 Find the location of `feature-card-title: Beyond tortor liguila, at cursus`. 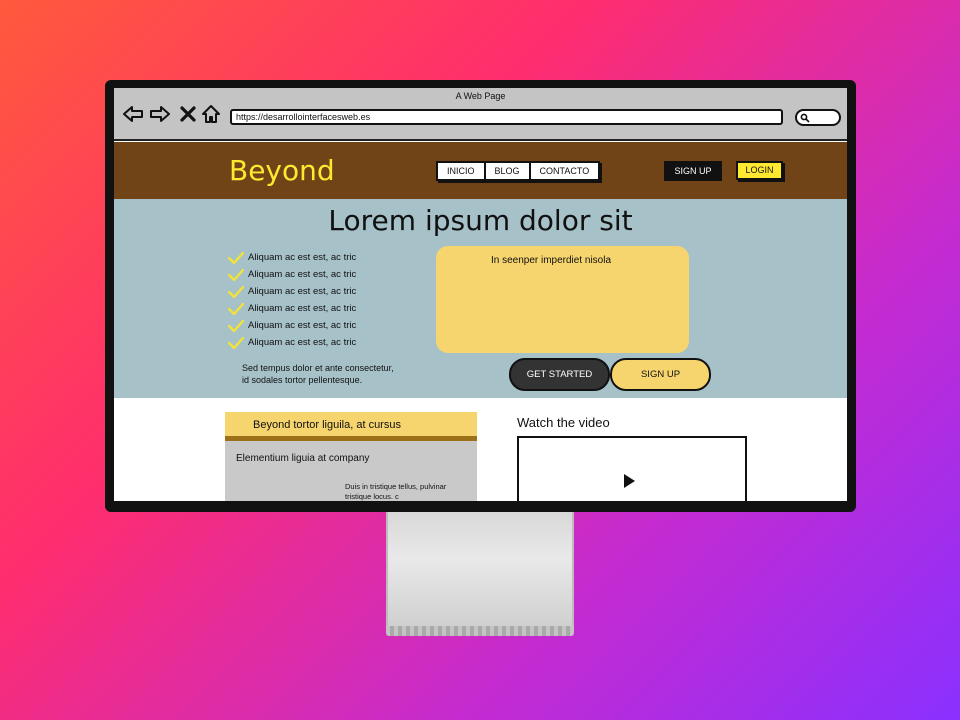

feature-card-title: Beyond tortor liguila, at cursus is located at coordinates (351, 426).